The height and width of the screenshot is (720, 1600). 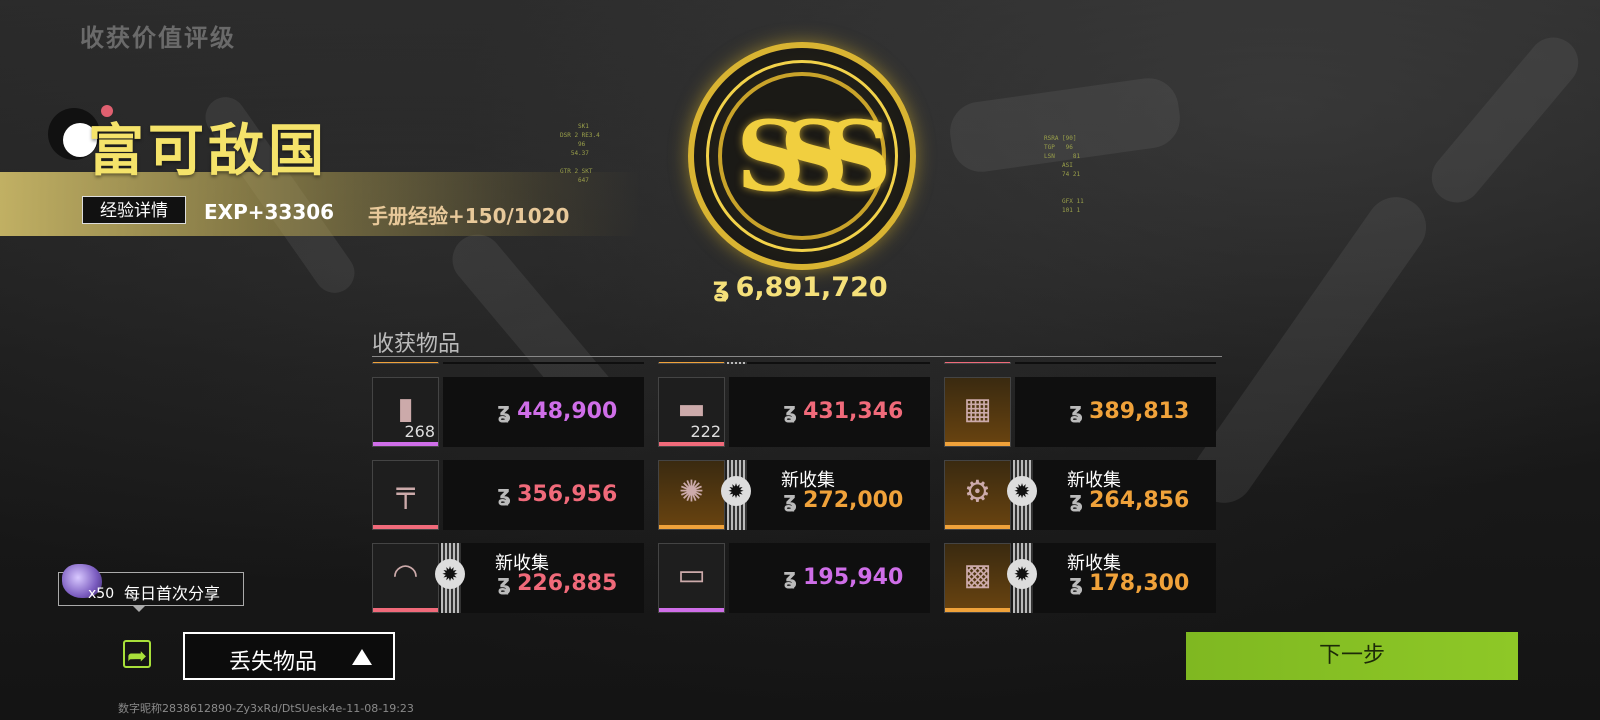 I want to click on item-card: ▬ 222 ʓ 431,346, so click(x=794, y=412).